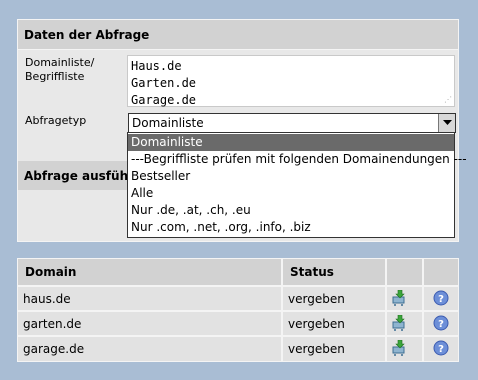  I want to click on dropdown-button, so click(446, 123).